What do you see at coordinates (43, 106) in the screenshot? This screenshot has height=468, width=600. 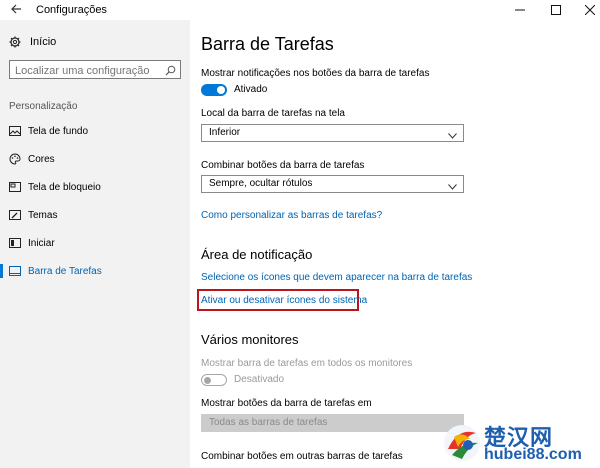 I see `sidebar-section-heading: Personalização` at bounding box center [43, 106].